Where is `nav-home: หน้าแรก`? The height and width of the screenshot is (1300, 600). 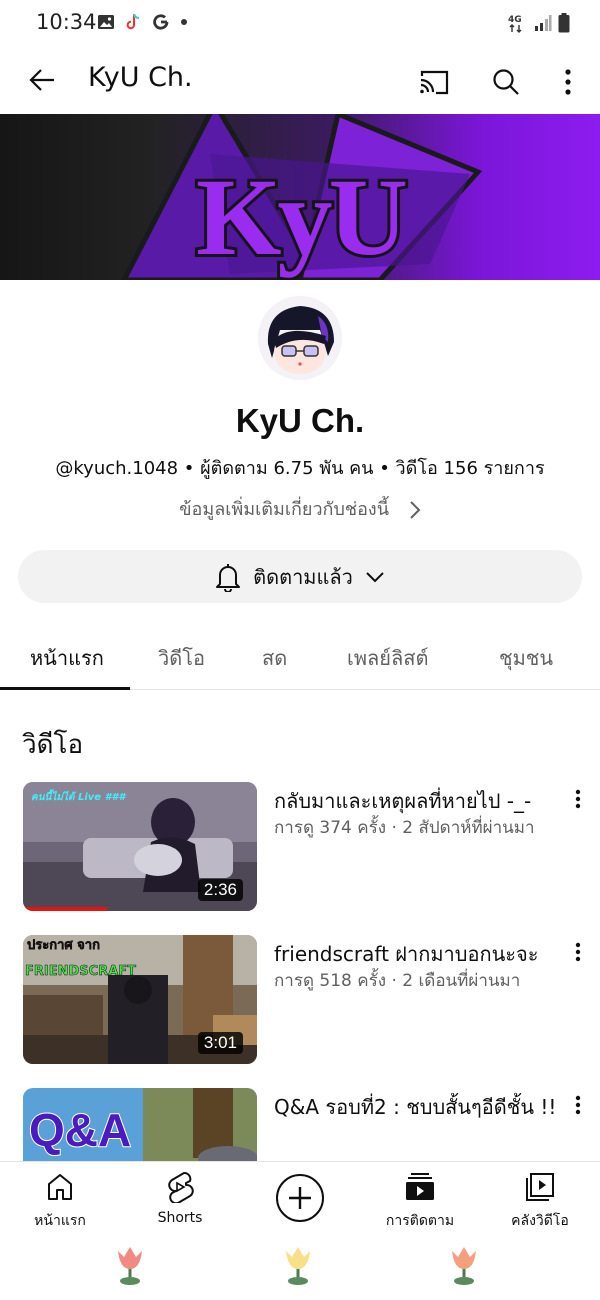 nav-home: หน้าแรก is located at coordinates (60, 1201).